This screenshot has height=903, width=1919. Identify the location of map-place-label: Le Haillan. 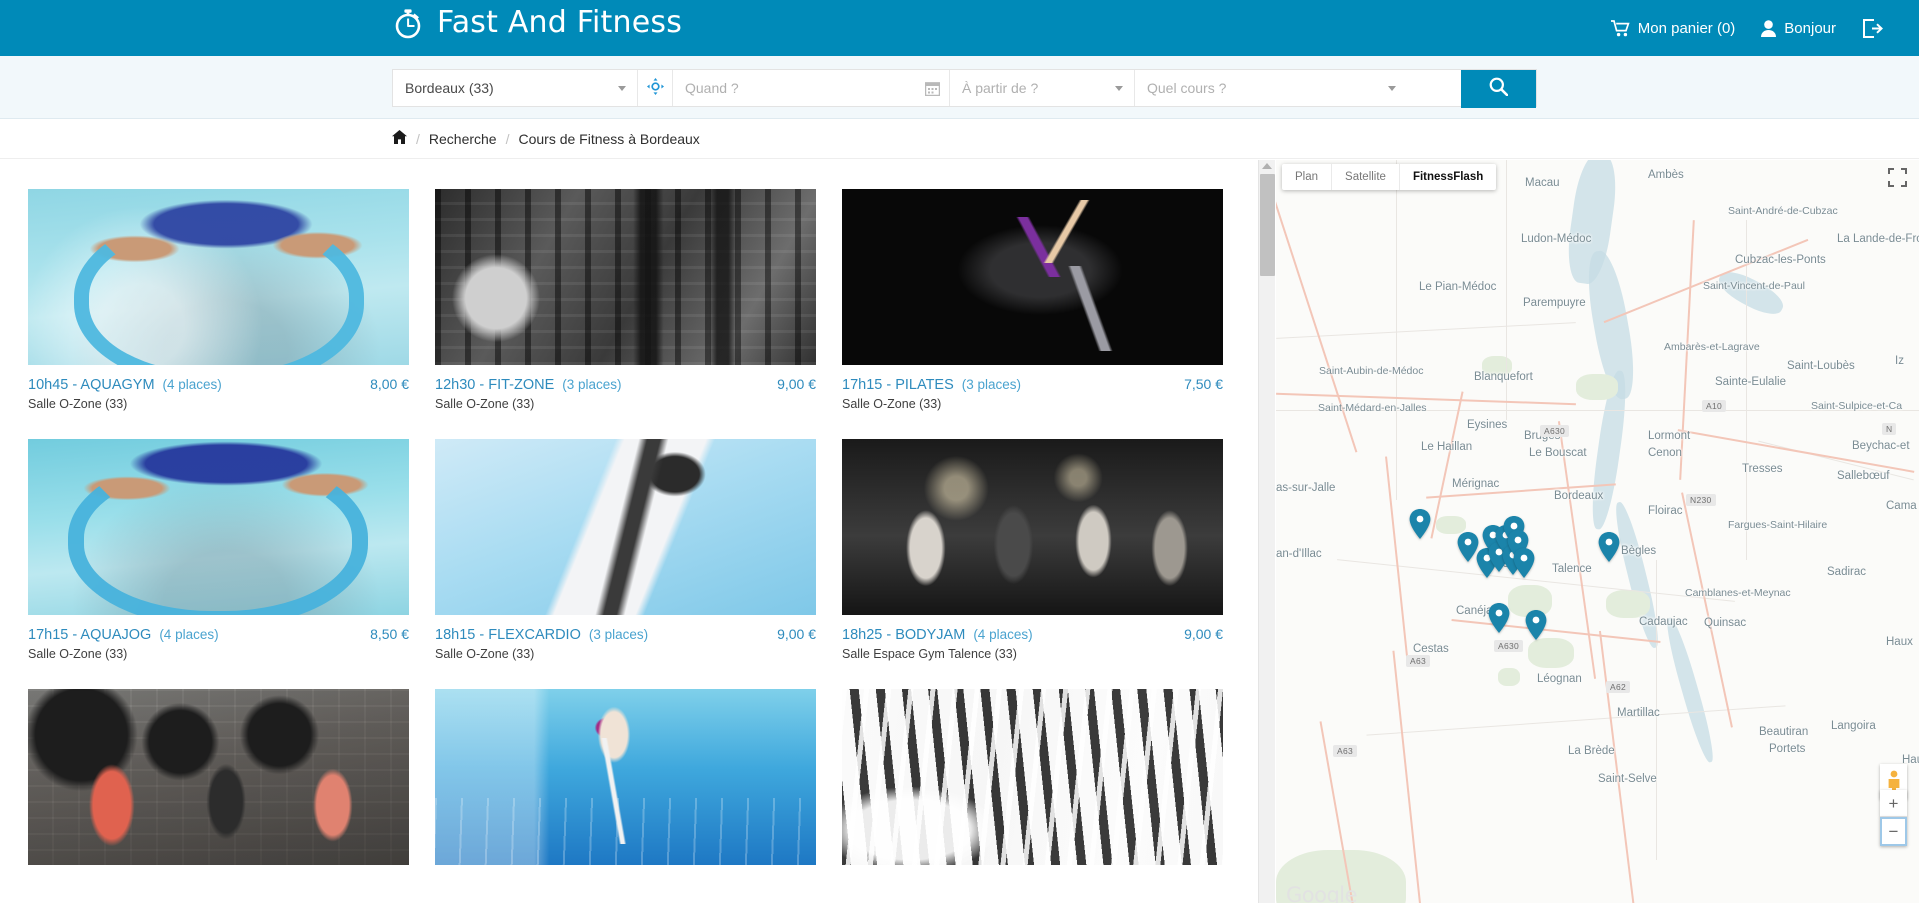
(1447, 447).